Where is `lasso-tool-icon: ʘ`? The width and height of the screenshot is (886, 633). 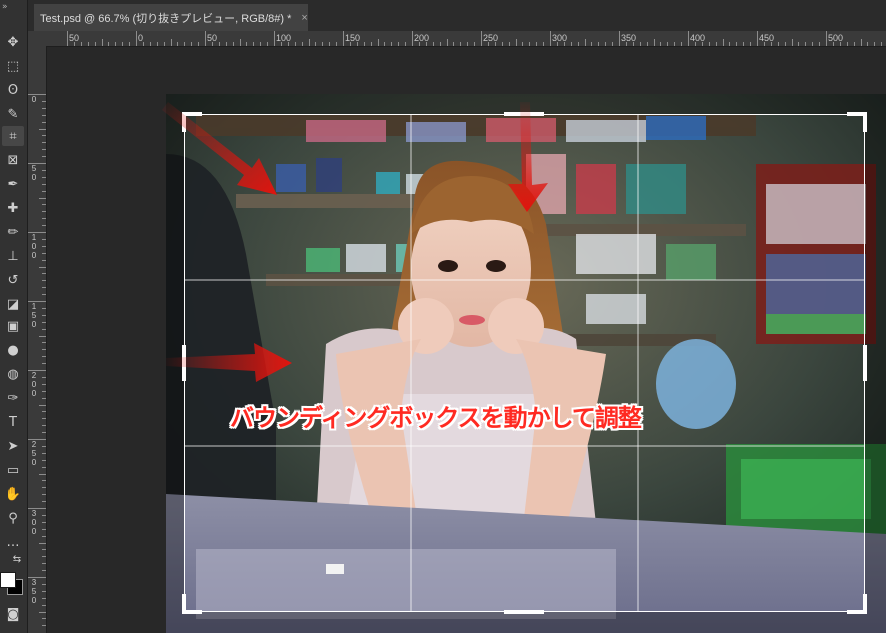 lasso-tool-icon: ʘ is located at coordinates (13, 90).